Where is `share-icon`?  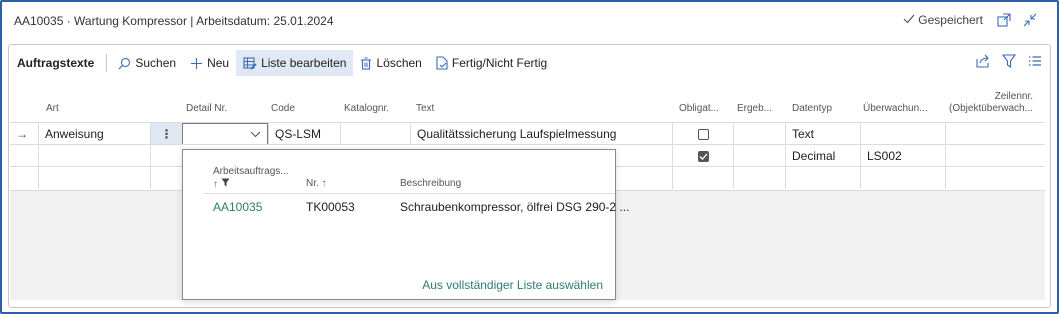 share-icon is located at coordinates (983, 62).